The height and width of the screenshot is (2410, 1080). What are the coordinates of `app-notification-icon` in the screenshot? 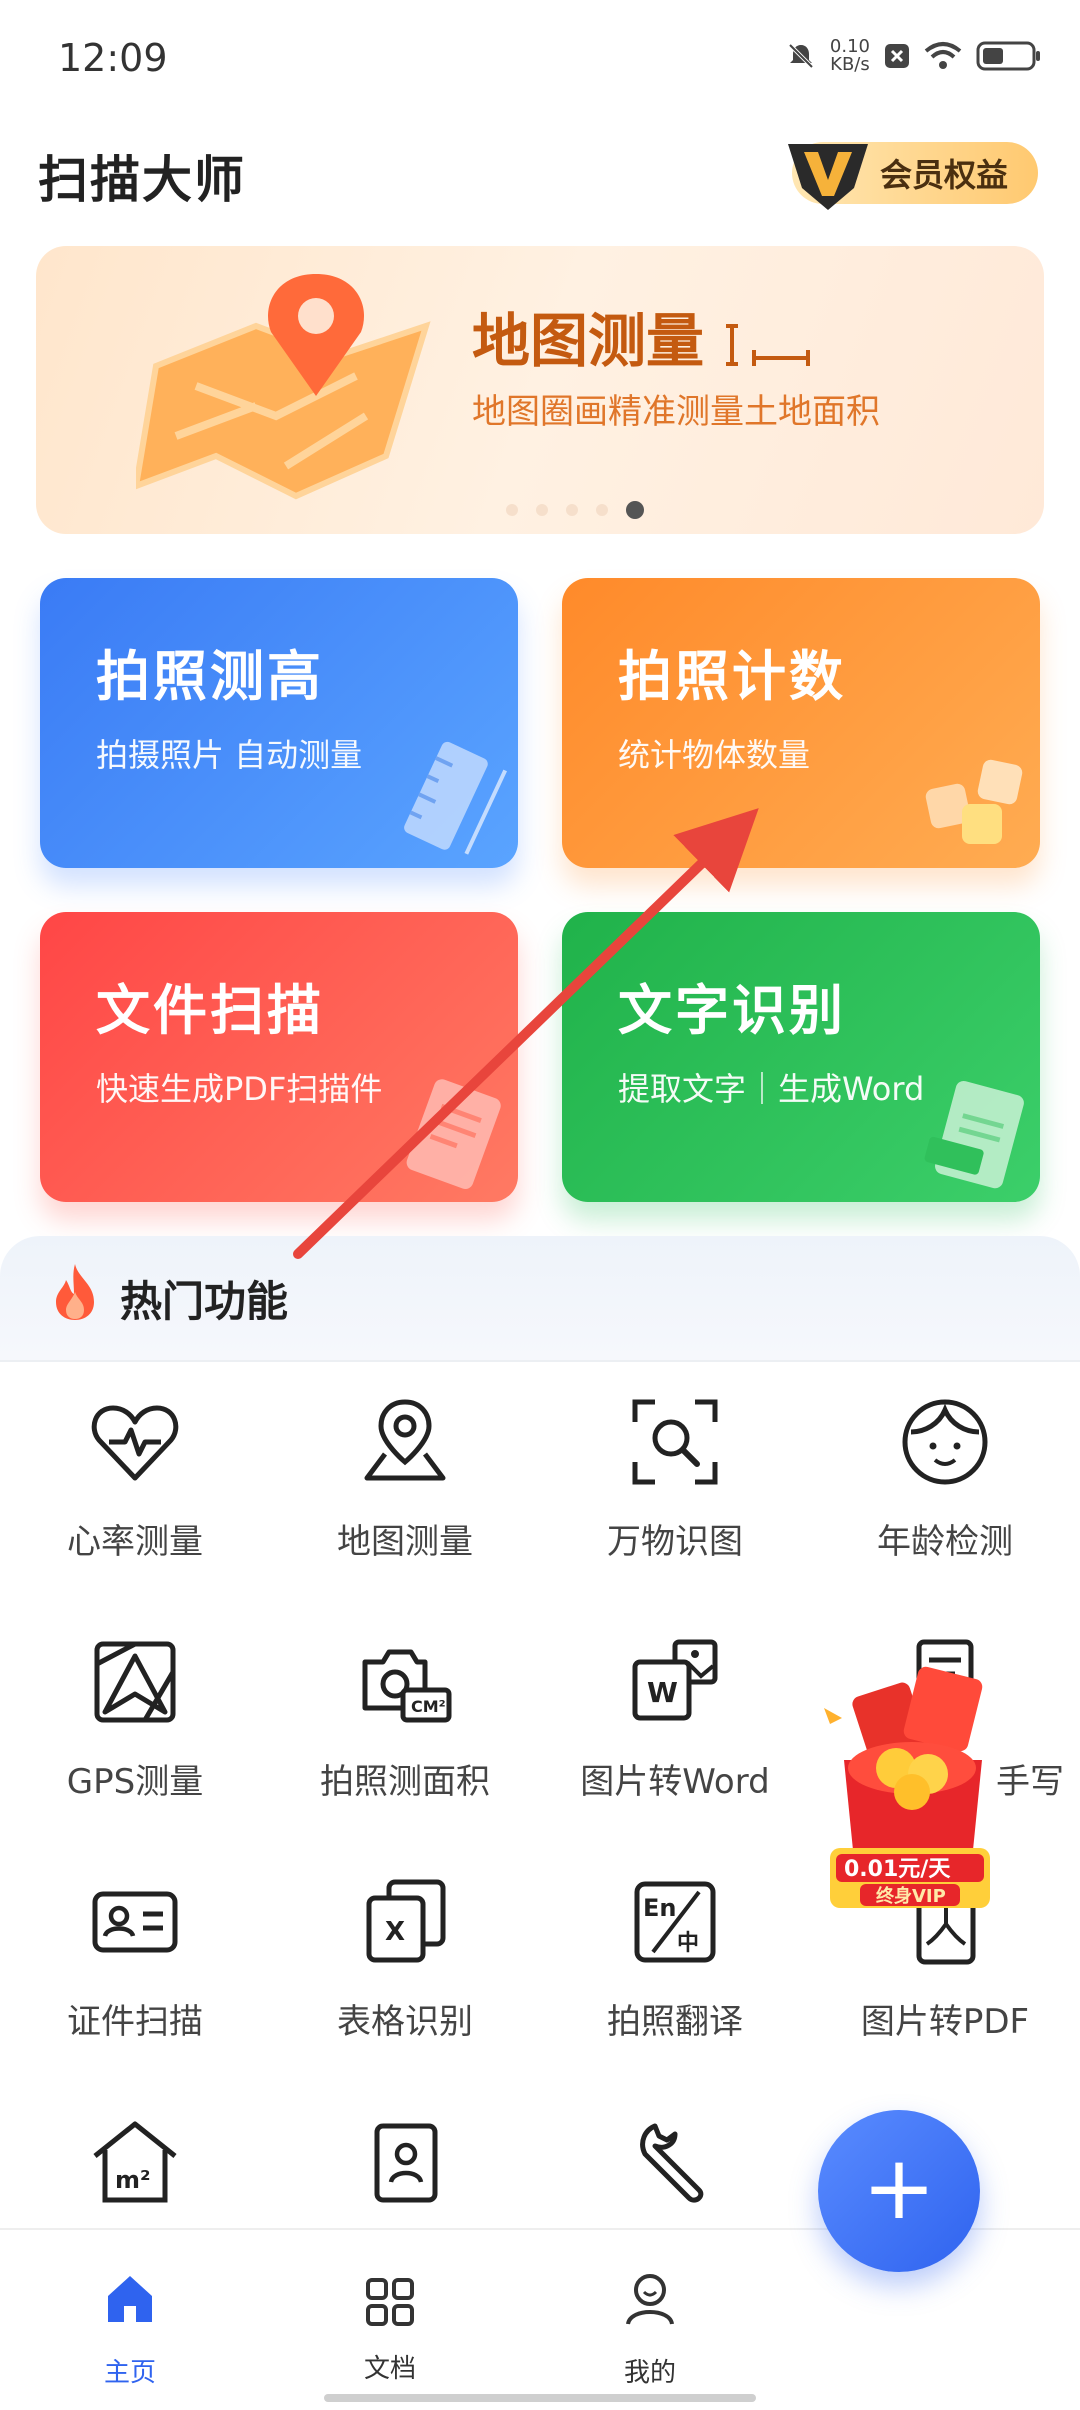 It's located at (897, 56).